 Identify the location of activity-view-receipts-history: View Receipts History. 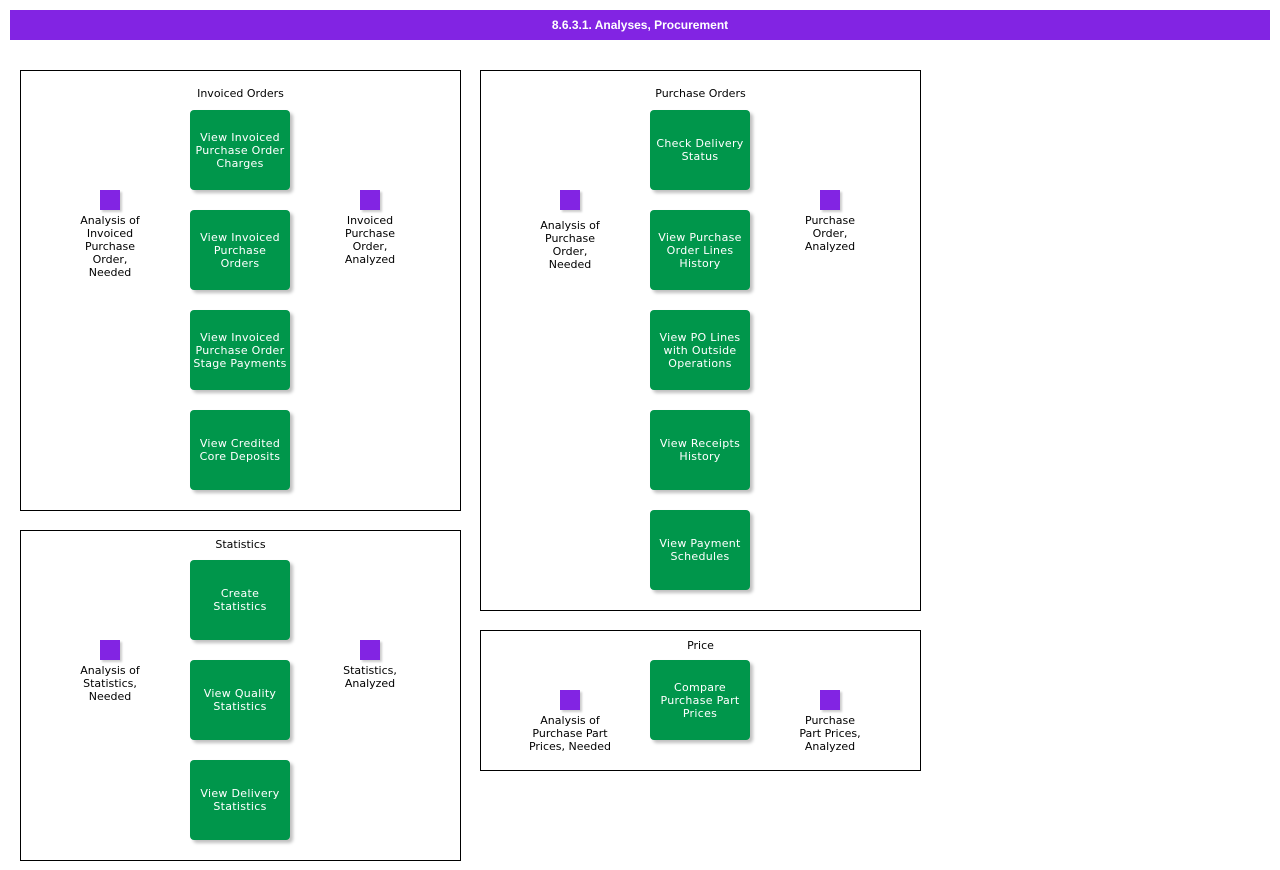
(700, 450).